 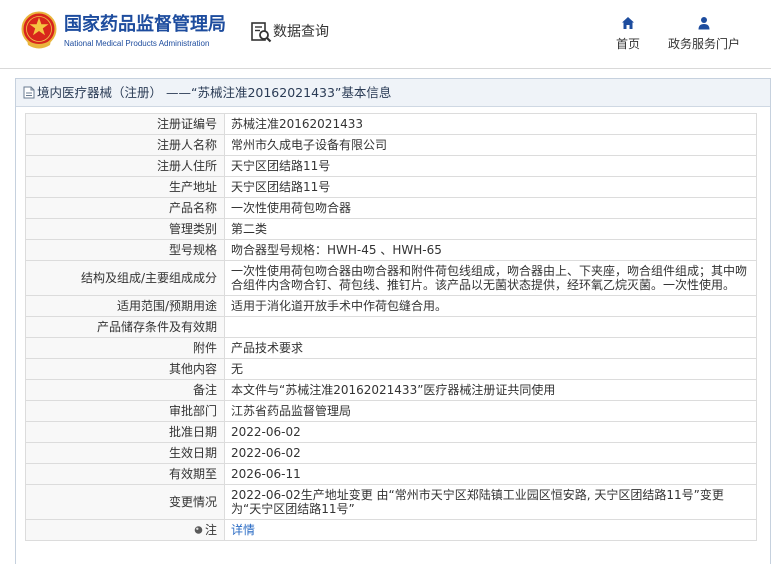 What do you see at coordinates (125, 278) in the screenshot?
I see `label-structure-composition: 结构及组成/主要组成成分` at bounding box center [125, 278].